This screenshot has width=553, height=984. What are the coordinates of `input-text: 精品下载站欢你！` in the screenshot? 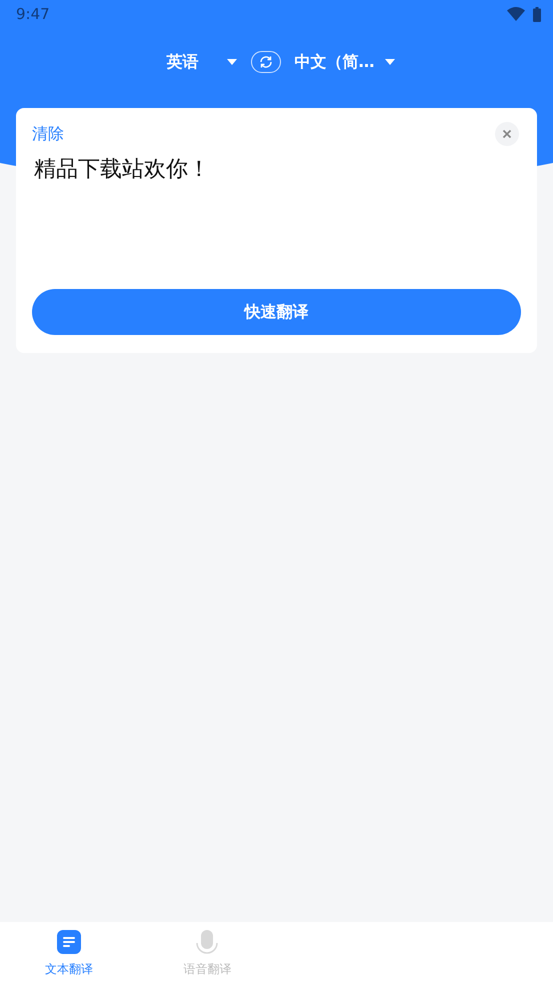 It's located at (276, 221).